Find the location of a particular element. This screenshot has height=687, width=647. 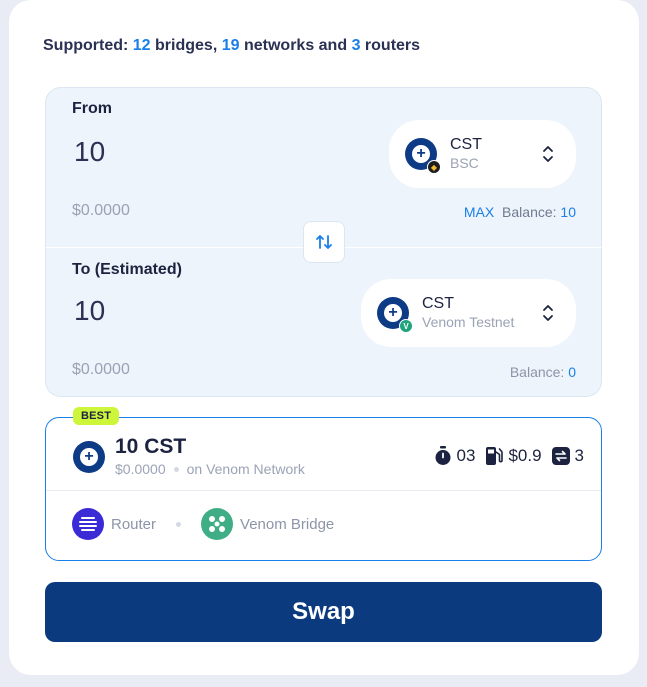

networks-count: 19 is located at coordinates (230, 45).